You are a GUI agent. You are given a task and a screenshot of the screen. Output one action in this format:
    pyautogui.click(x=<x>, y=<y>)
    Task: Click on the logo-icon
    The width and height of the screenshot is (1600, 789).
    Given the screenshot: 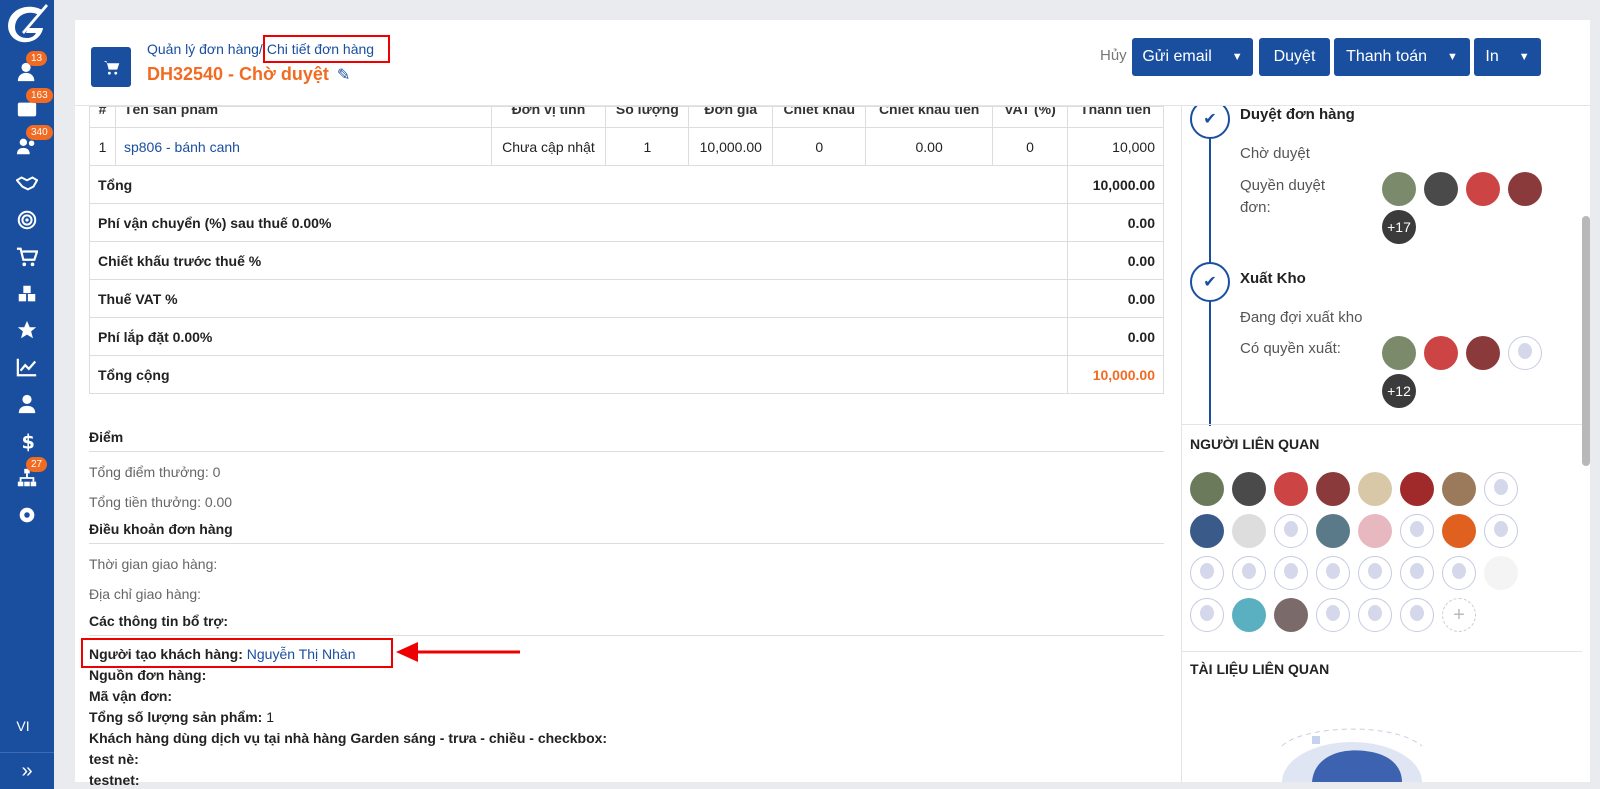 What is the action you would take?
    pyautogui.click(x=27, y=25)
    